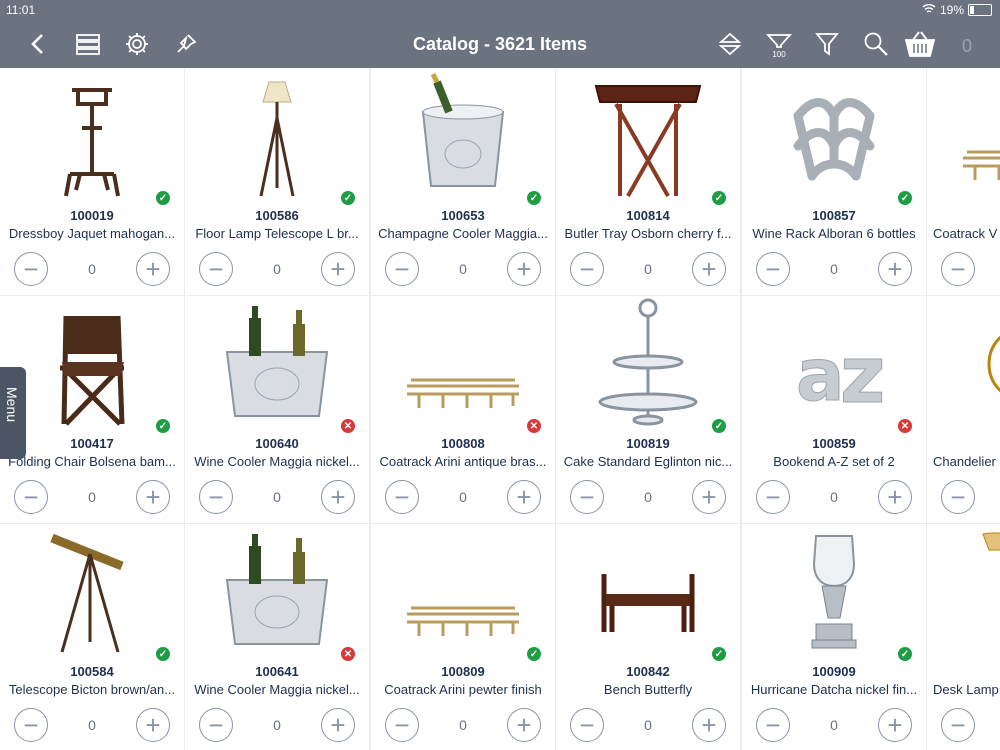  What do you see at coordinates (13, 413) in the screenshot?
I see `menu-tab: Menu` at bounding box center [13, 413].